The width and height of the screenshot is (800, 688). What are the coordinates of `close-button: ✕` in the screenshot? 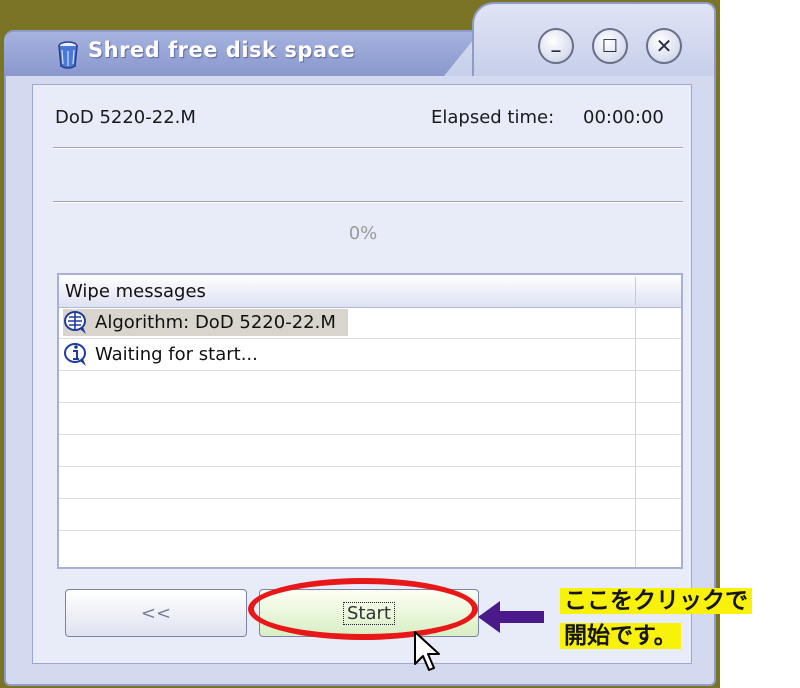 It's located at (664, 46).